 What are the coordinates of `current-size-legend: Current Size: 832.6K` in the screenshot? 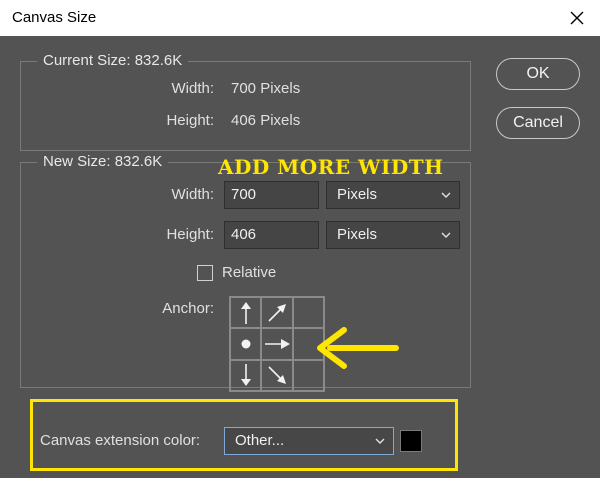 It's located at (113, 60).